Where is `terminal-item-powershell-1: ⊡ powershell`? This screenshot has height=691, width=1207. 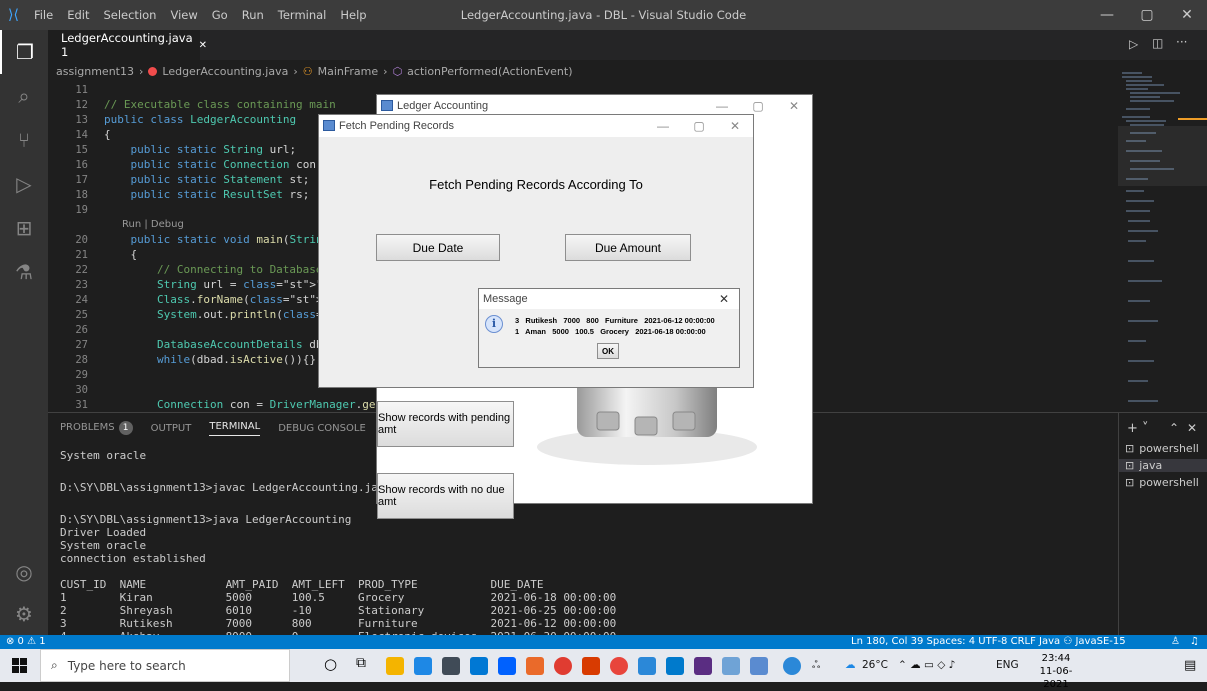 terminal-item-powershell-1: ⊡ powershell is located at coordinates (1162, 448).